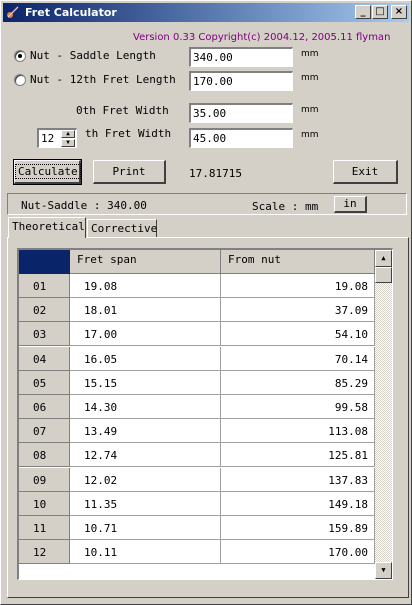  Describe the element at coordinates (145, 358) in the screenshot. I see `fret-span-cell: 16.05` at that location.